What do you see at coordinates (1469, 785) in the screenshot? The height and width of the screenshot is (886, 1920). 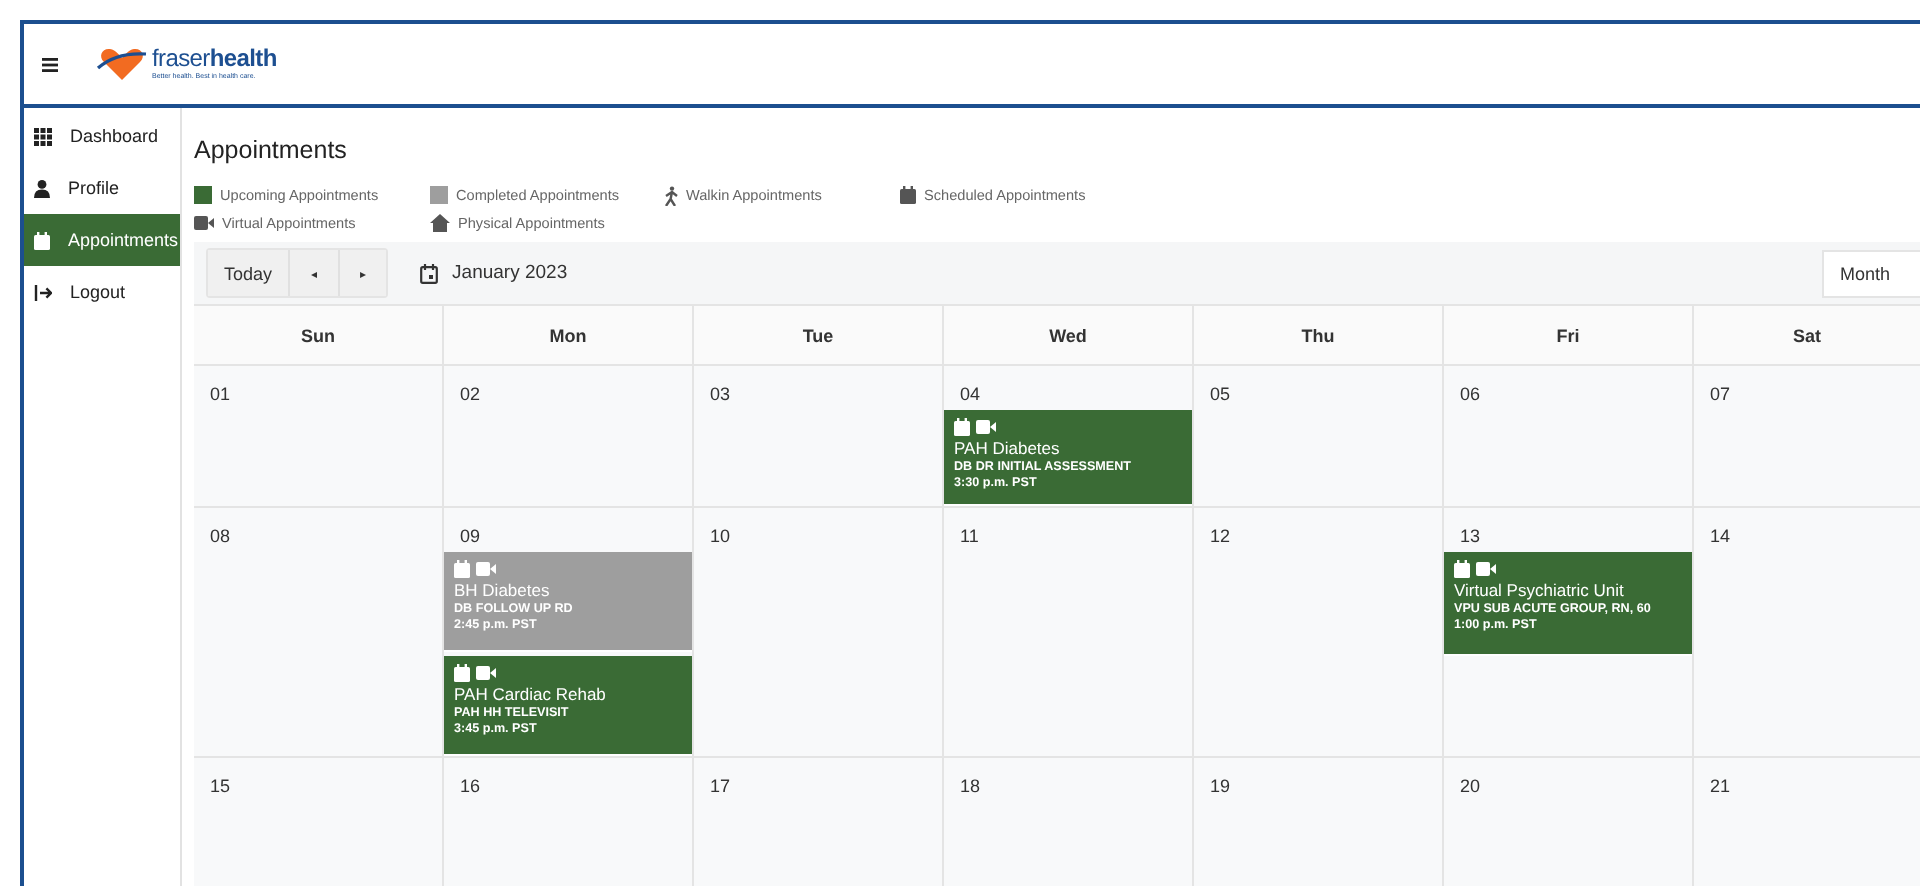 I see `day-number: 20` at bounding box center [1469, 785].